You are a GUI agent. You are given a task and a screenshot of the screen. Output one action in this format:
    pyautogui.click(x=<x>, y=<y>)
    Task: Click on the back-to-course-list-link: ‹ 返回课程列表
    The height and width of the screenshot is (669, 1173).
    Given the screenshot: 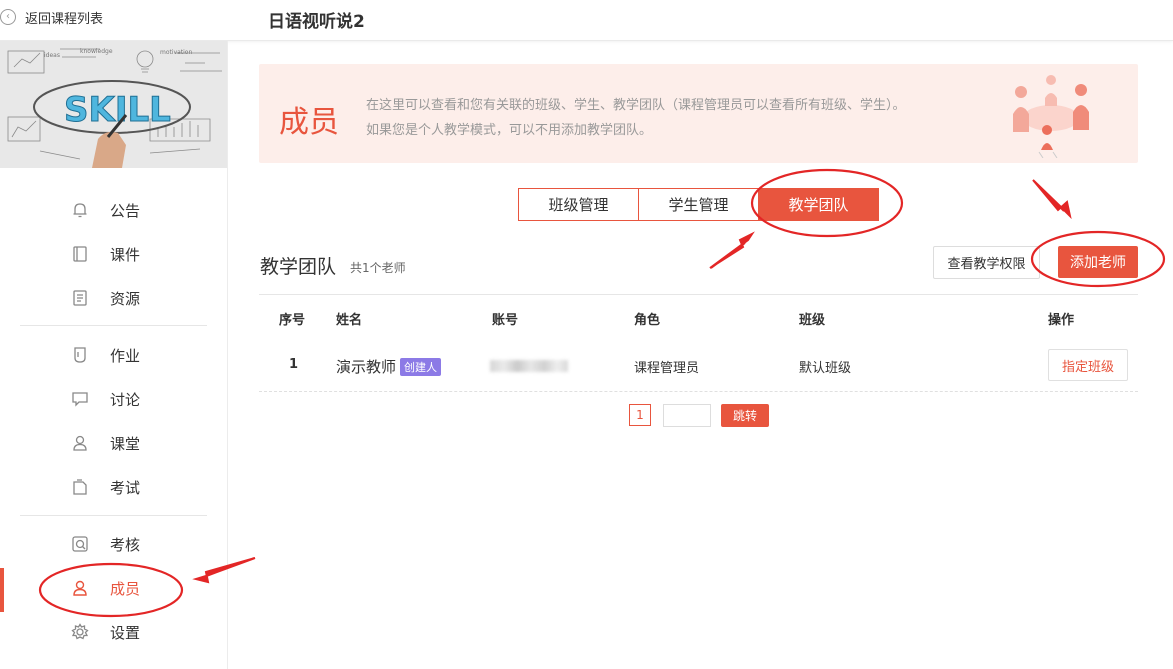 What is the action you would take?
    pyautogui.click(x=51, y=17)
    